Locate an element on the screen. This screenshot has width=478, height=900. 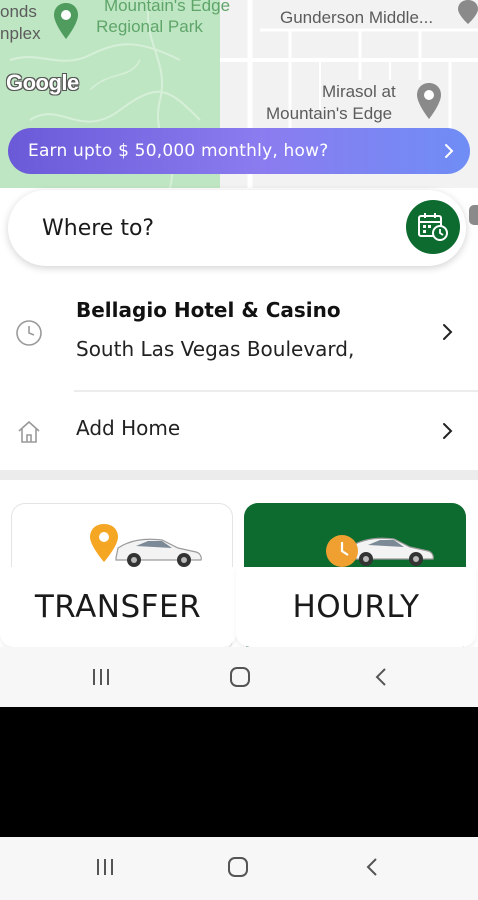
school-pin-icon is located at coordinates (468, 12).